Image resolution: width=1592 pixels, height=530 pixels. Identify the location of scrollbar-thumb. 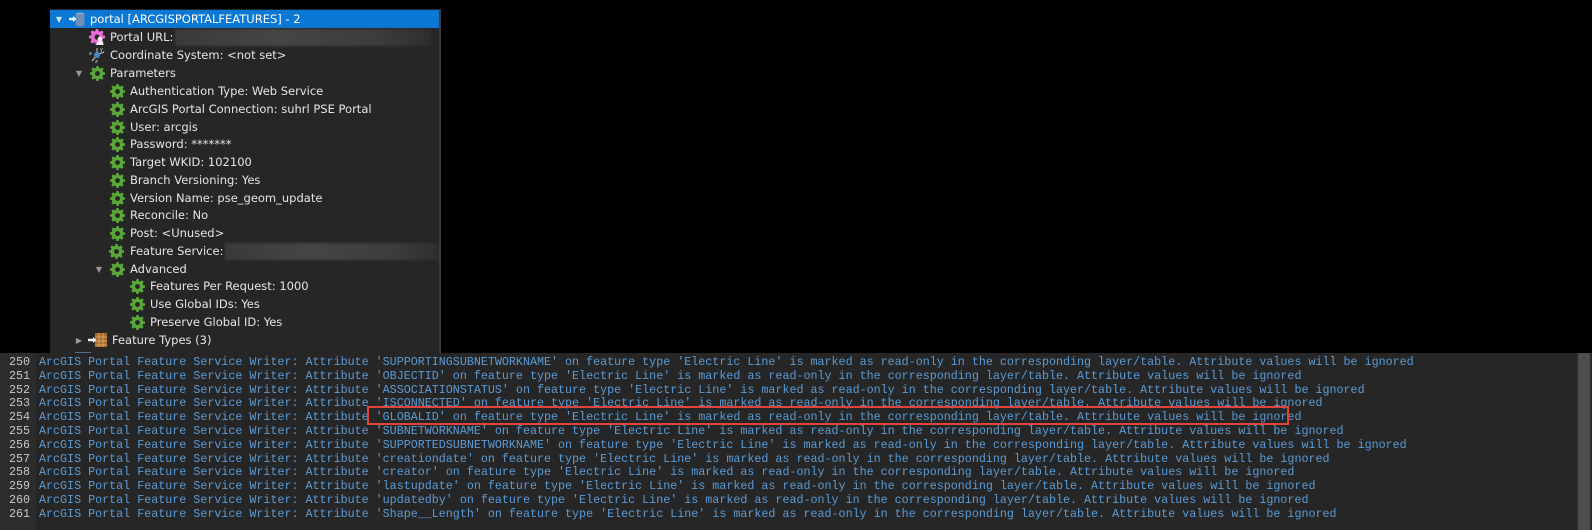
(1584, 441).